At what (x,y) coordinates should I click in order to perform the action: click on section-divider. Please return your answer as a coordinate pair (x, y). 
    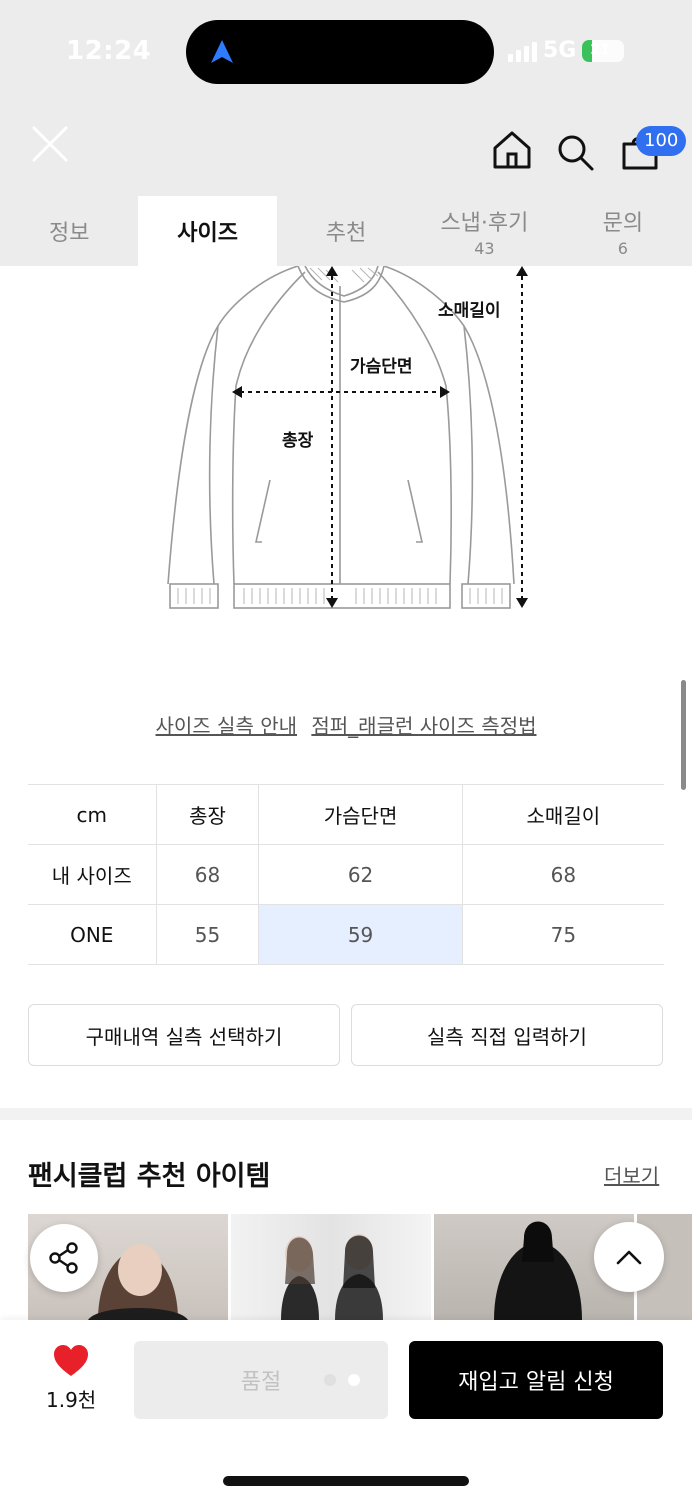
    Looking at the image, I should click on (346, 1114).